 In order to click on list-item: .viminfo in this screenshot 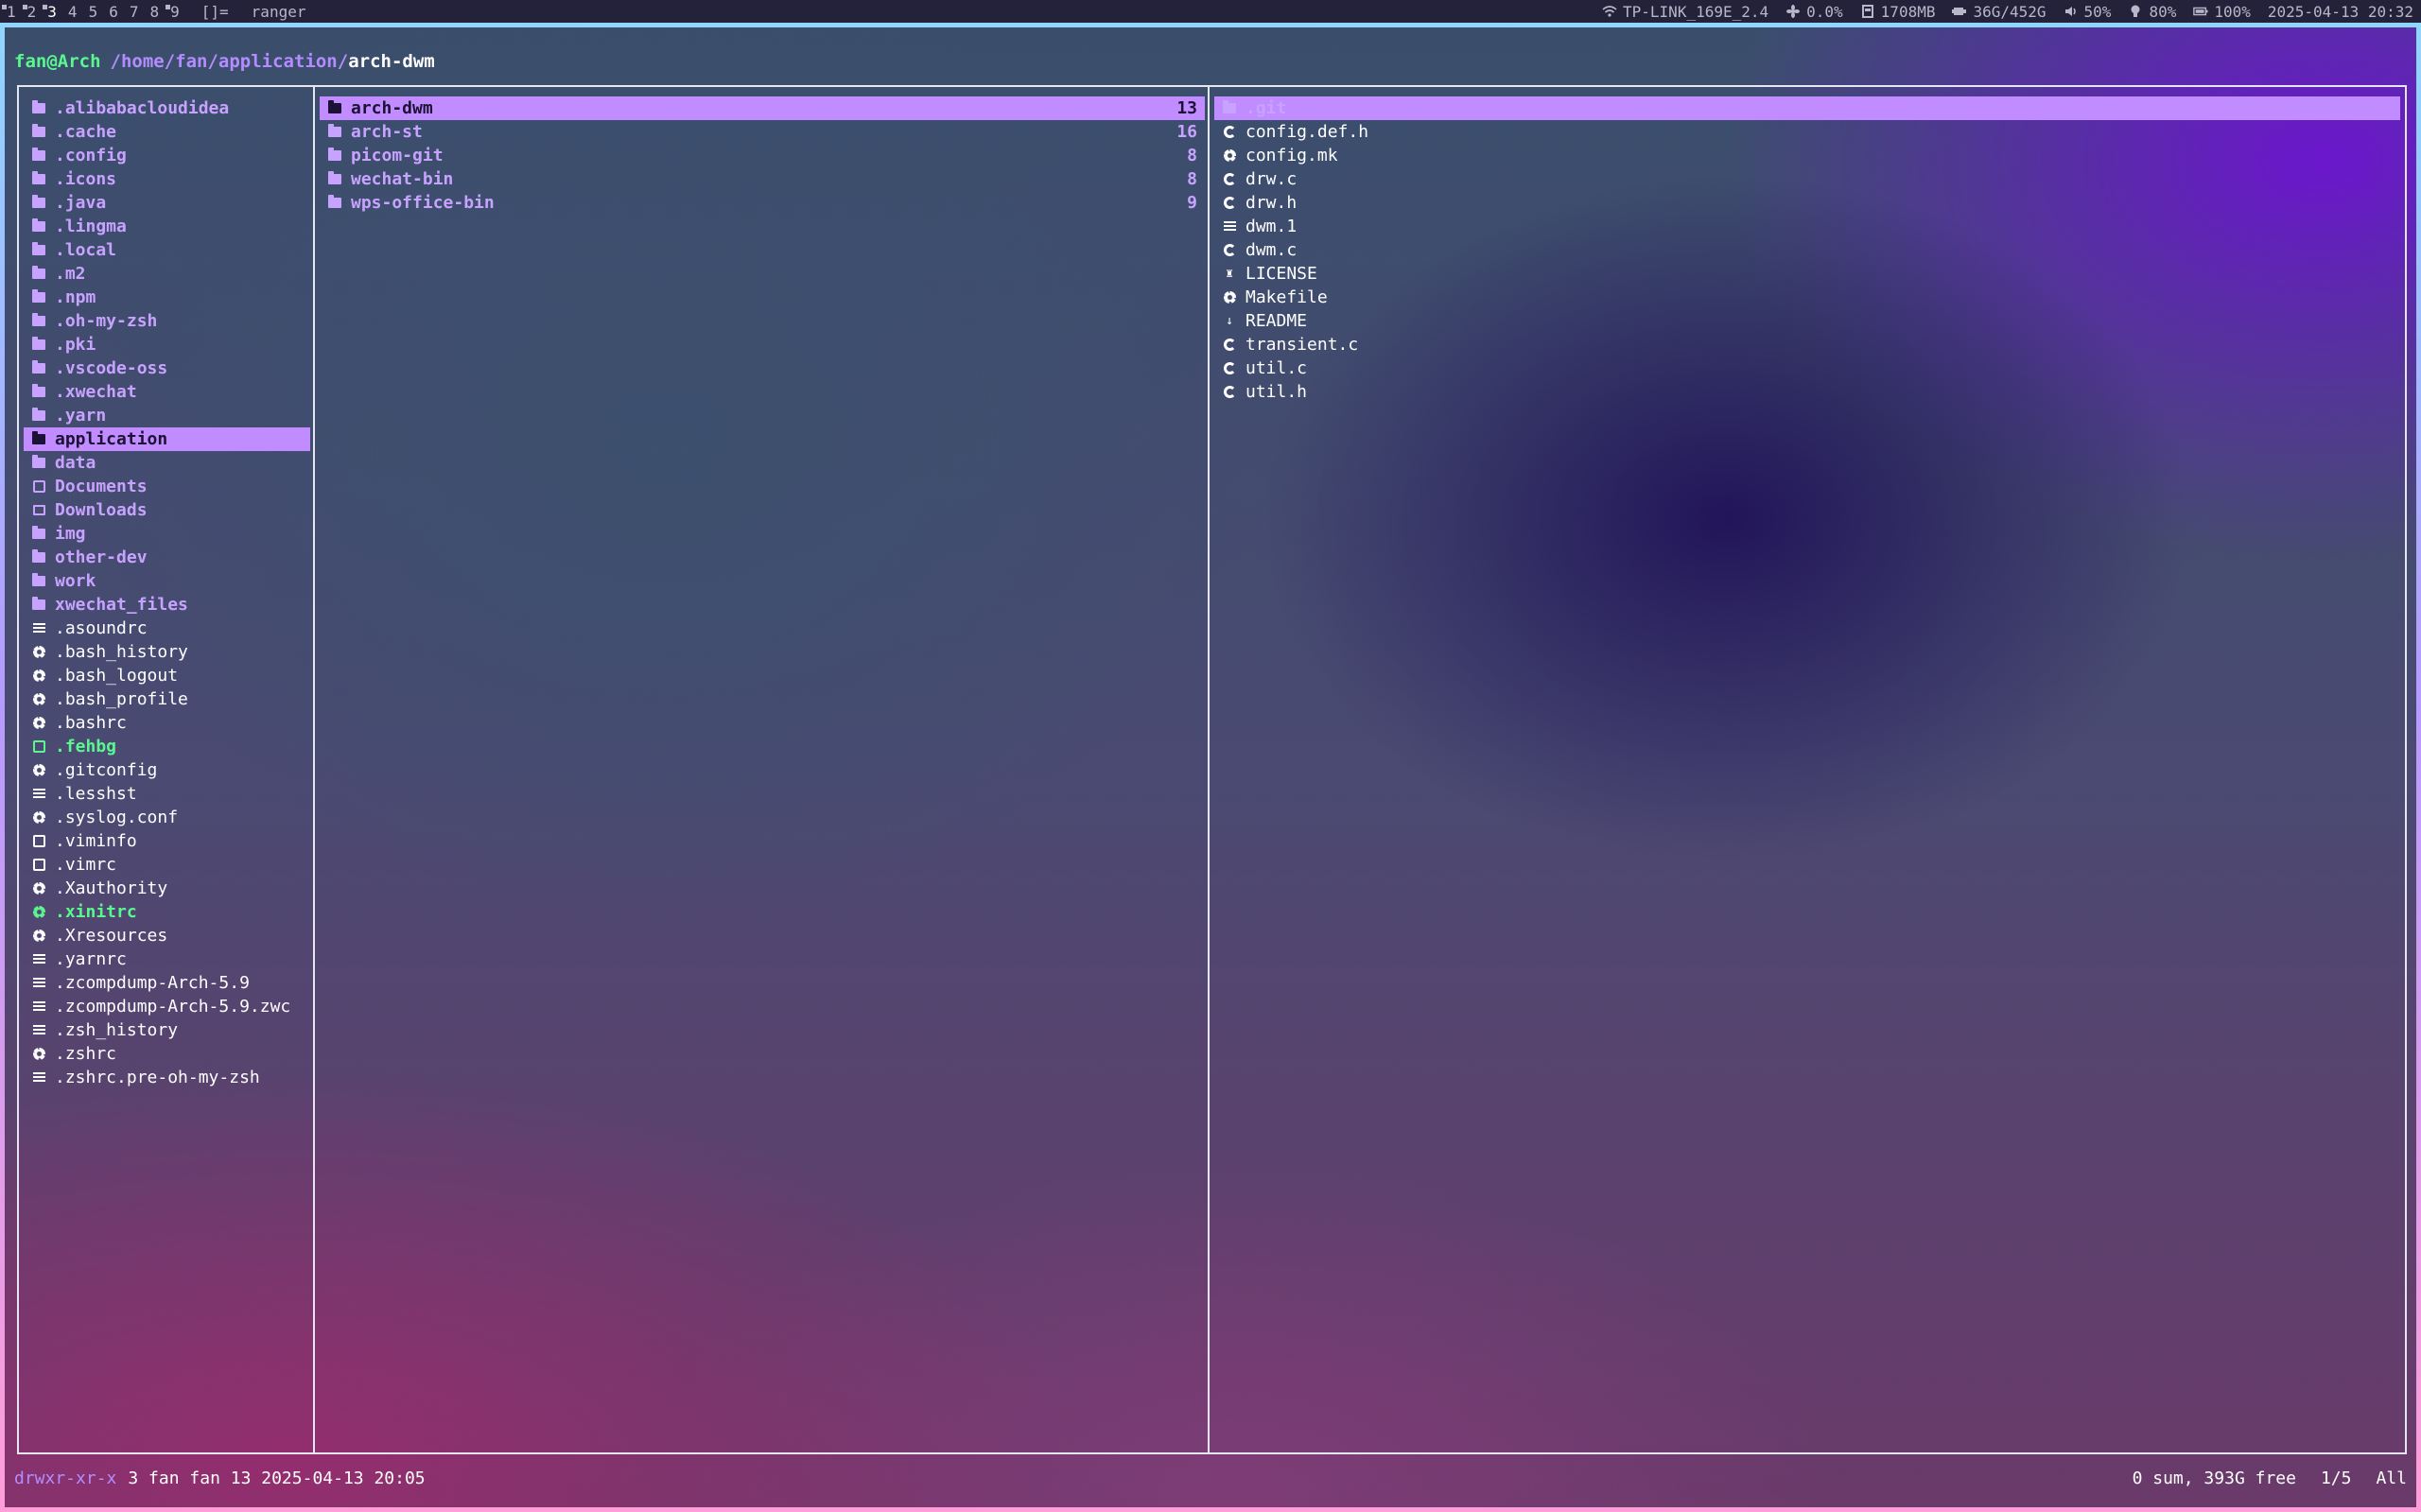, I will do `click(167, 841)`.